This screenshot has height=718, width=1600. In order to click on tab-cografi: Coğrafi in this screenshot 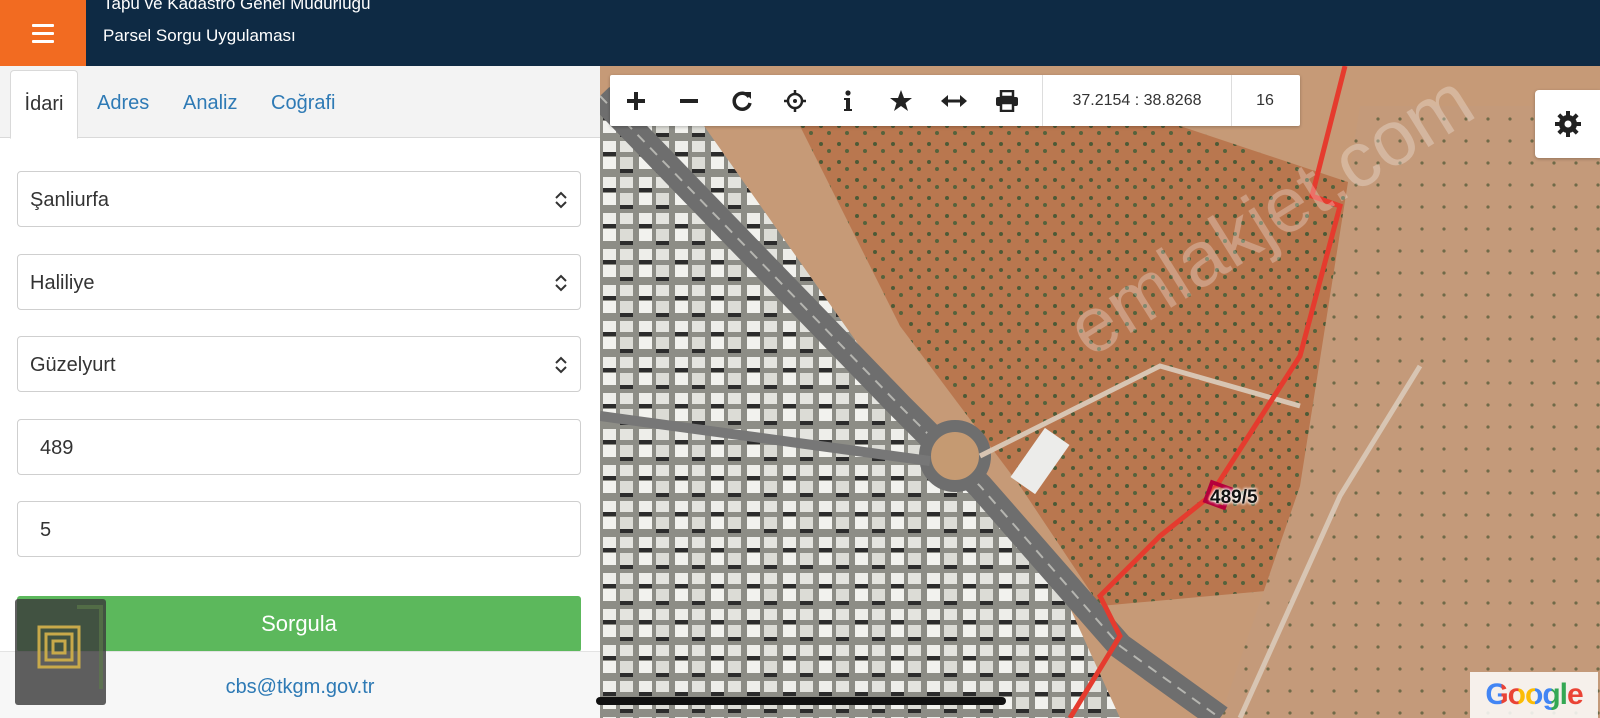, I will do `click(303, 103)`.